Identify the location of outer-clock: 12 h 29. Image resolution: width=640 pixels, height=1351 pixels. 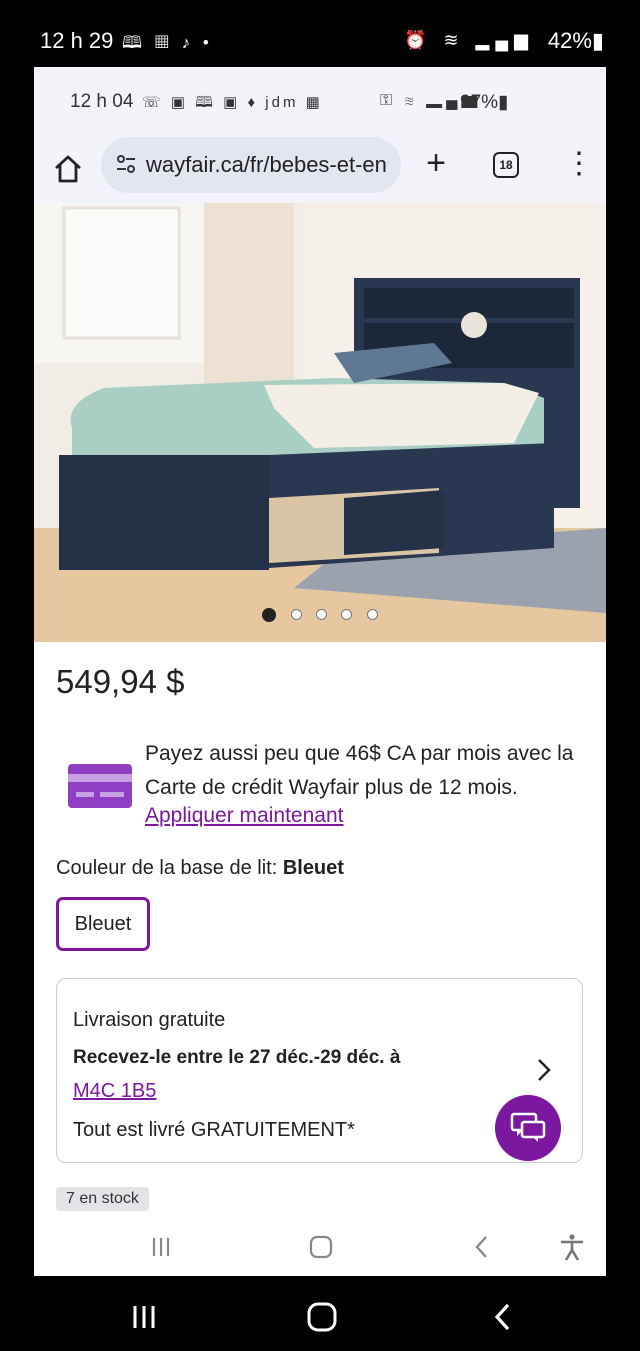
(77, 40).